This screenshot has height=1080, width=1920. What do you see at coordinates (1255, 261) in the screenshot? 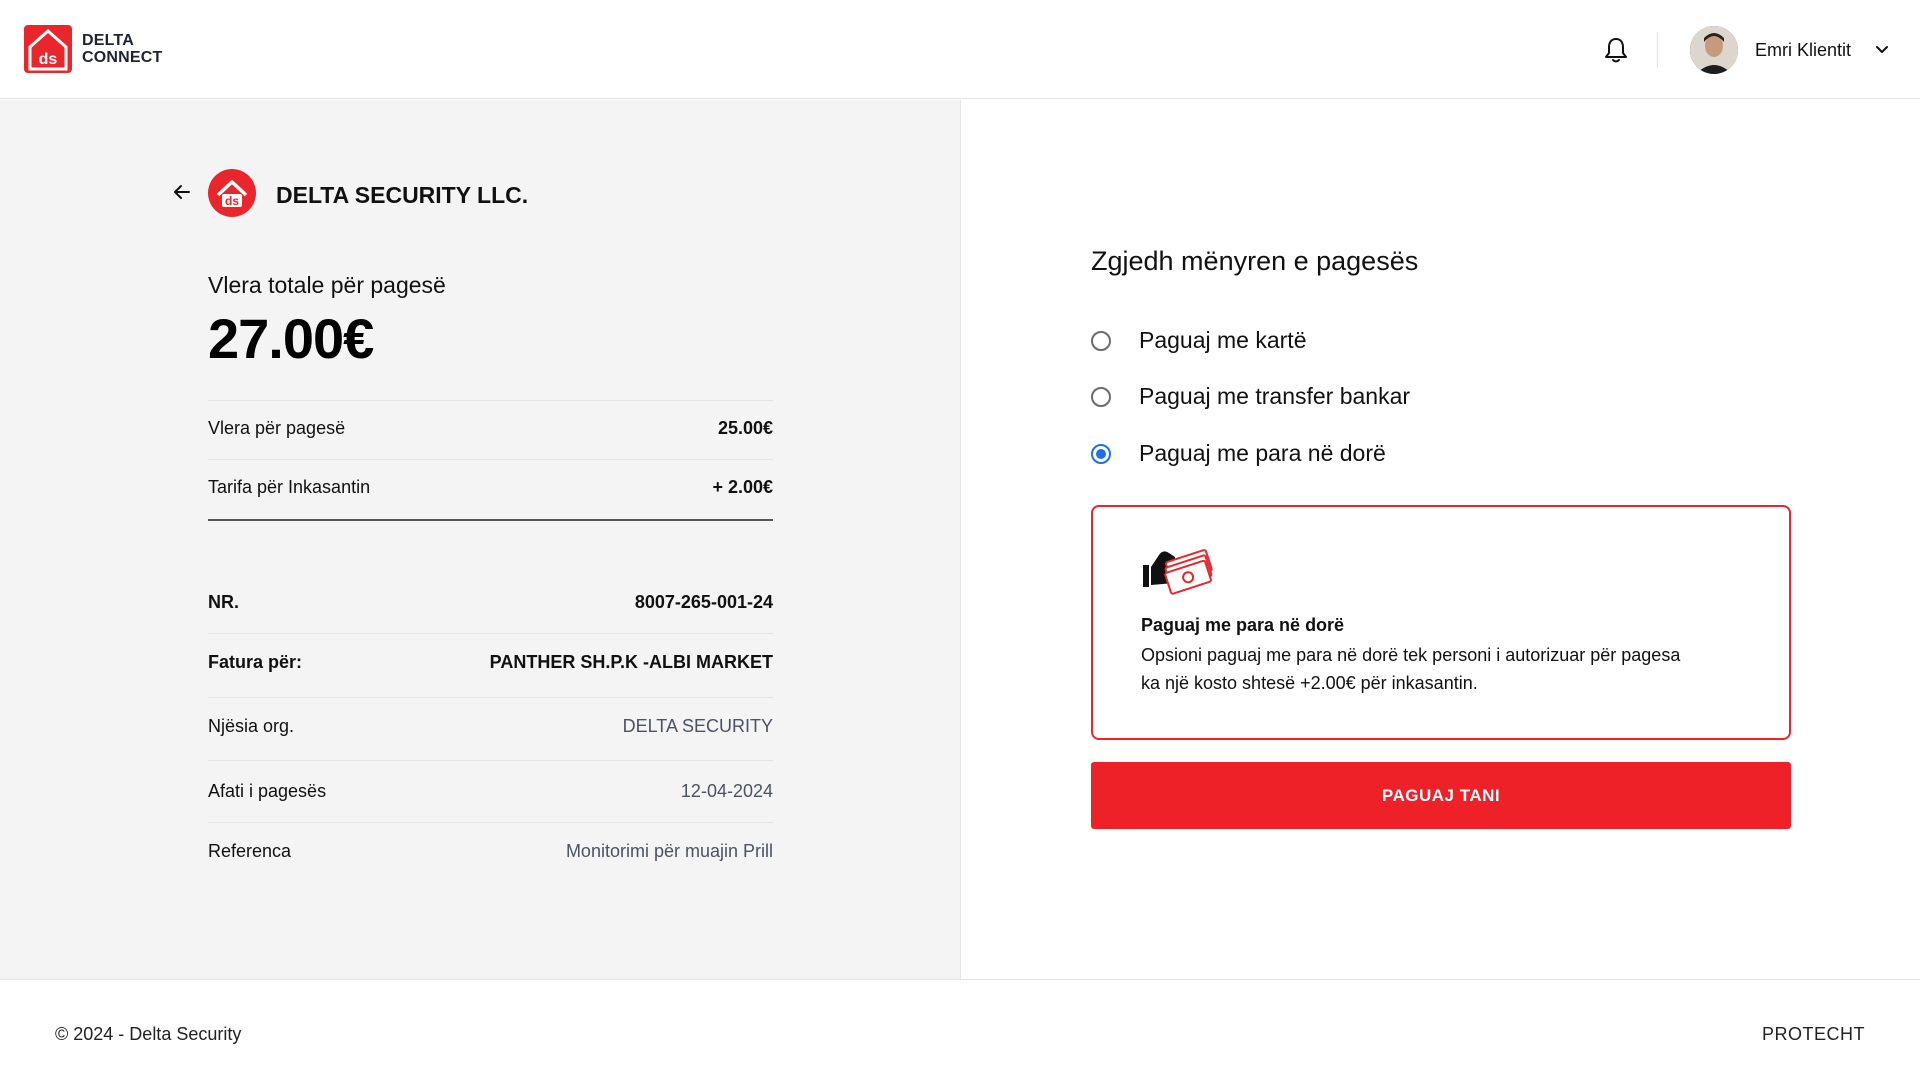
I see `payment-method-title: Zgjedh mënyren e pagesës` at bounding box center [1255, 261].